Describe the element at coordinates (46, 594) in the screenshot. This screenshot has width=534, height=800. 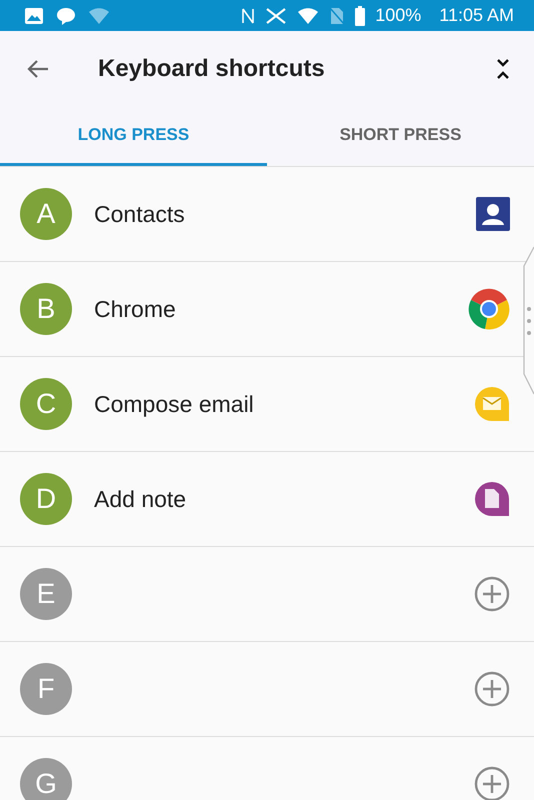
I see `letter-avatar: E` at that location.